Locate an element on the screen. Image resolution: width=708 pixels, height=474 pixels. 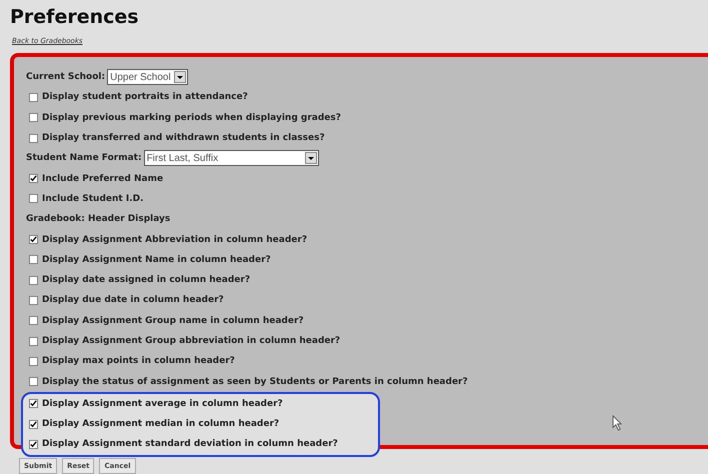
field-label: Current School: is located at coordinates (66, 77).